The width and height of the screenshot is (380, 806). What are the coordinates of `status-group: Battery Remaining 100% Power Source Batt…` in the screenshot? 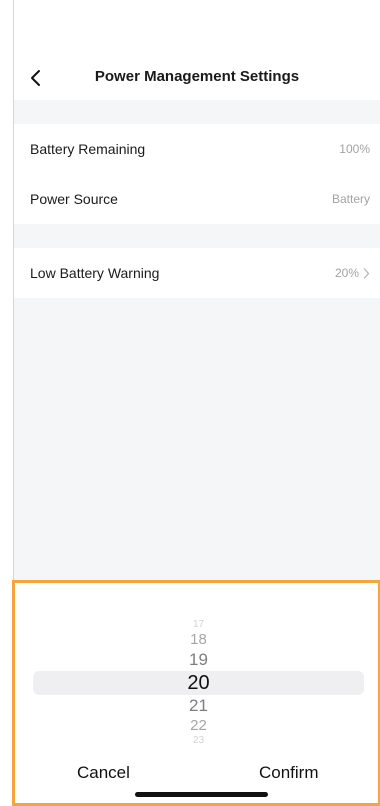 It's located at (197, 174).